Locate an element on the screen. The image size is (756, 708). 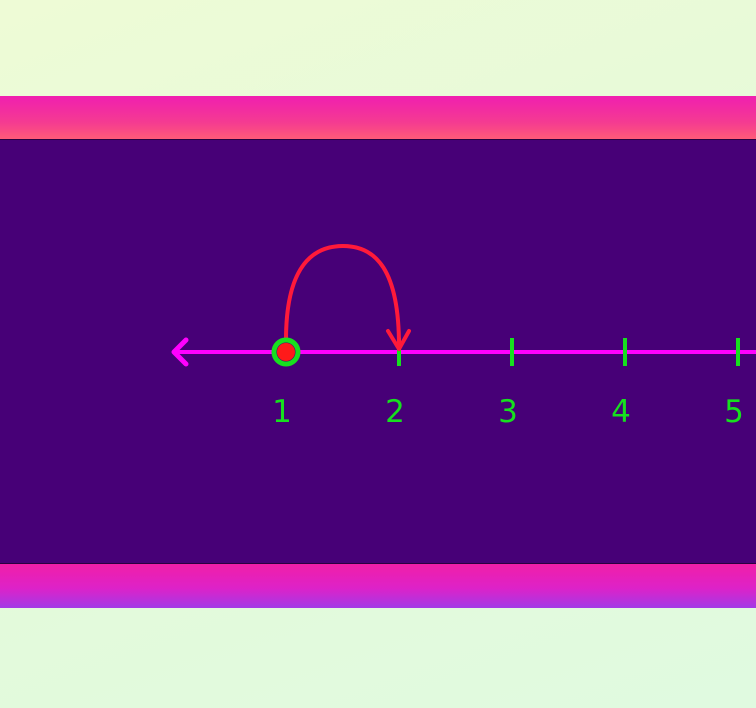
tick-label-1: 1 is located at coordinates (282, 412).